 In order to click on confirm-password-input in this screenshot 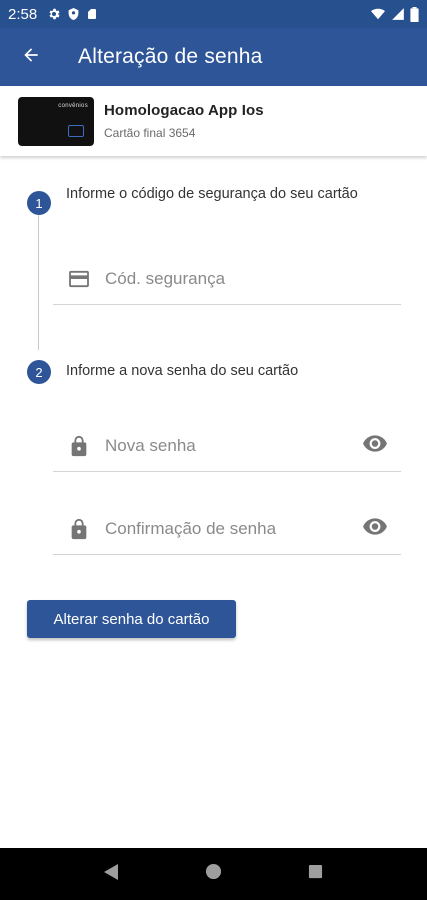, I will do `click(230, 528)`.